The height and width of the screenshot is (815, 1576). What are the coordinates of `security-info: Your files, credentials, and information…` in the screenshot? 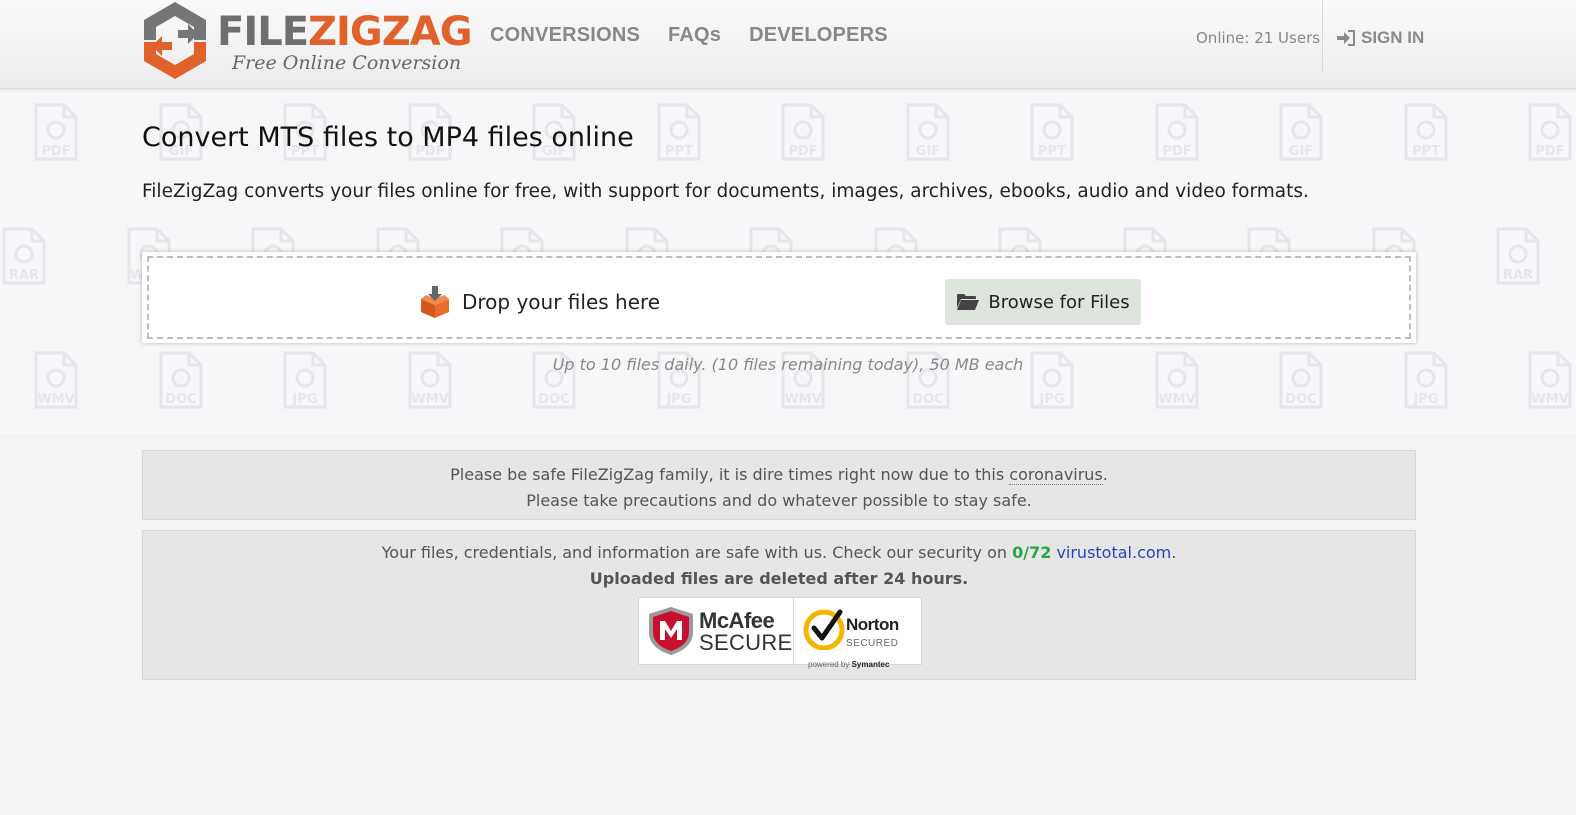 It's located at (779, 605).